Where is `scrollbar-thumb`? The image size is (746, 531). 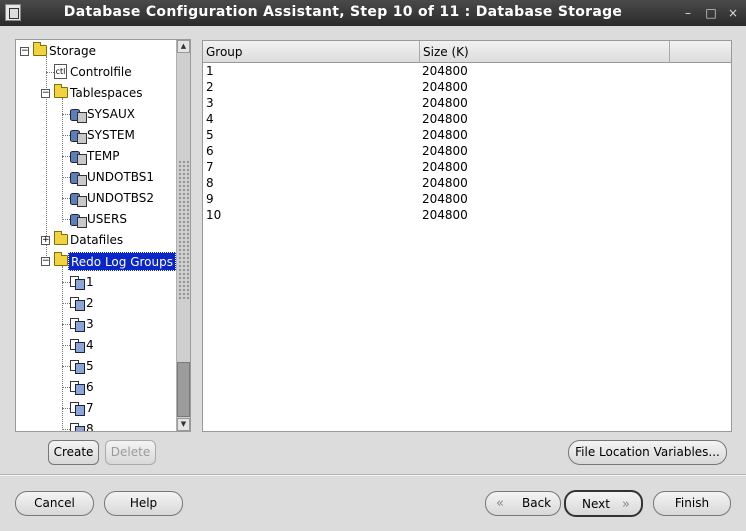
scrollbar-thumb is located at coordinates (183, 389).